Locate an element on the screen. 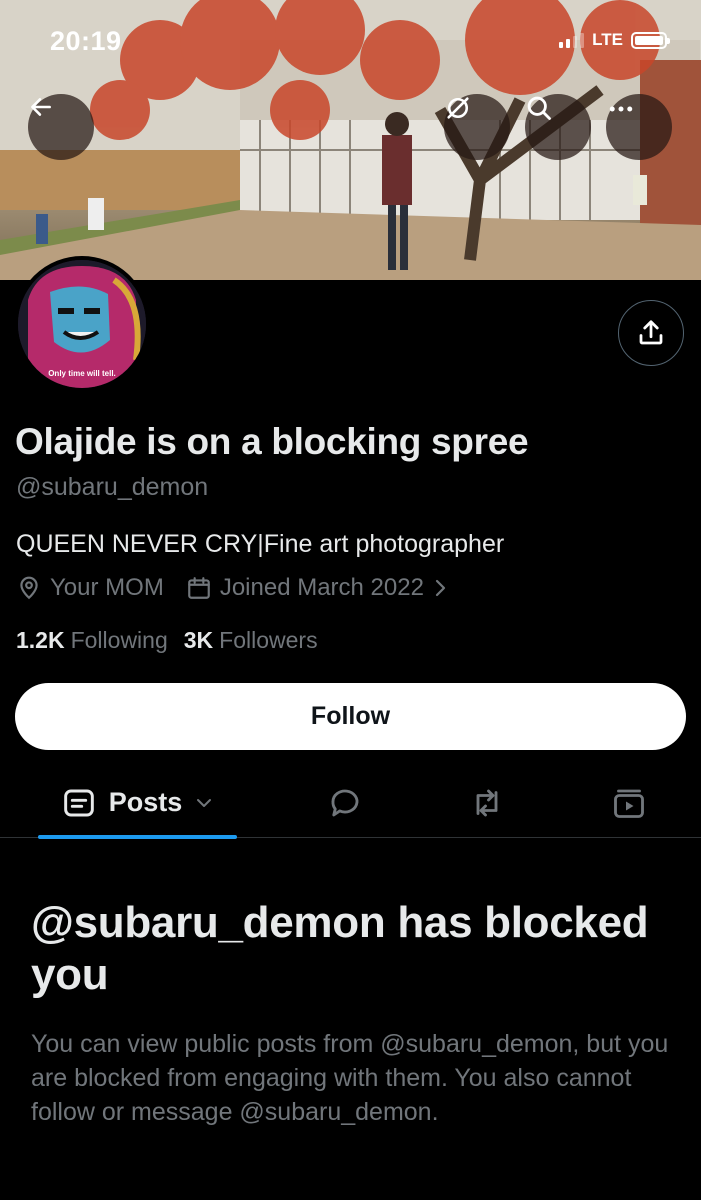 The image size is (701, 1200). followers-label: Followers is located at coordinates (268, 640).